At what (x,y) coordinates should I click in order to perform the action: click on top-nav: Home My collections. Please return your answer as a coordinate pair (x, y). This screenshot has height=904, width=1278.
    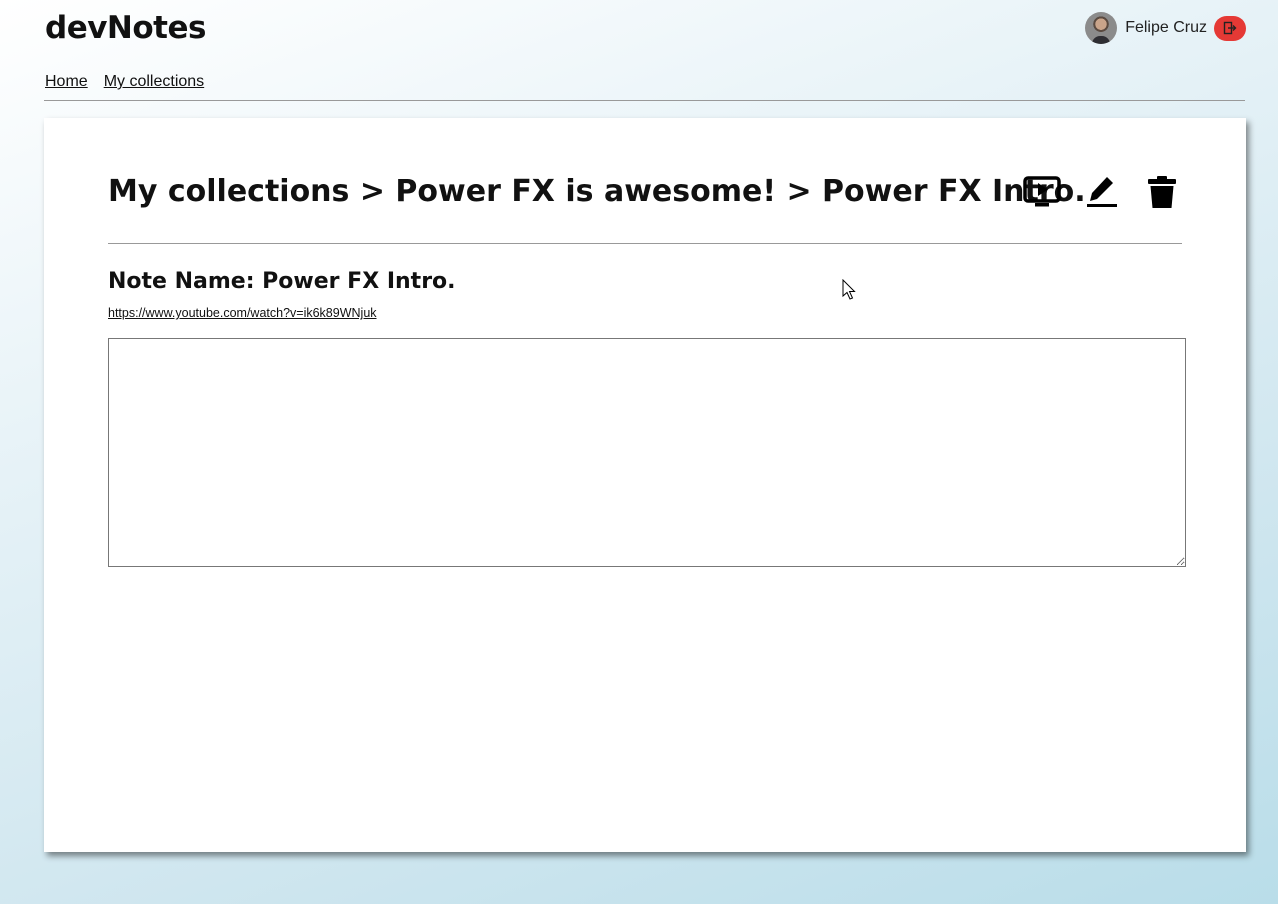
    Looking at the image, I should click on (124, 82).